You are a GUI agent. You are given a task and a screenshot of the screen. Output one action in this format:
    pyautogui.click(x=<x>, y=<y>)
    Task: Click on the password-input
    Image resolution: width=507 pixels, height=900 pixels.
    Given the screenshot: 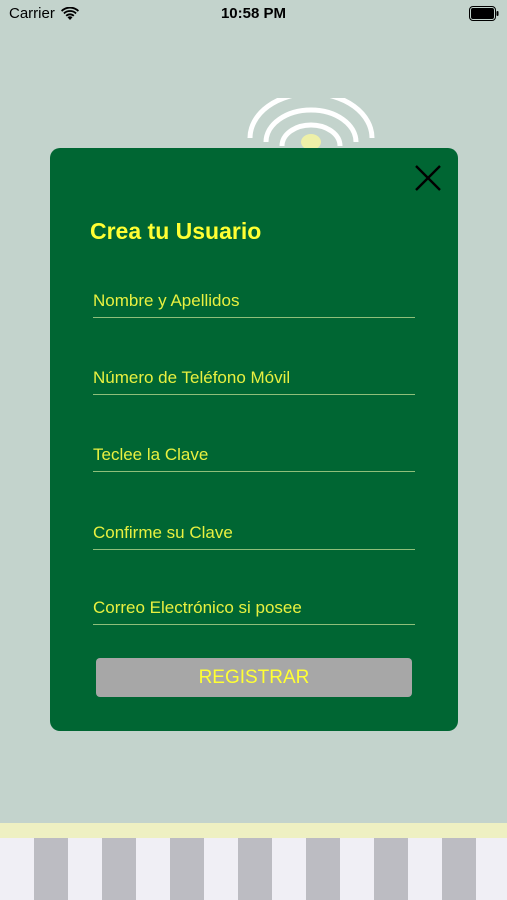 What is the action you would take?
    pyautogui.click(x=254, y=456)
    